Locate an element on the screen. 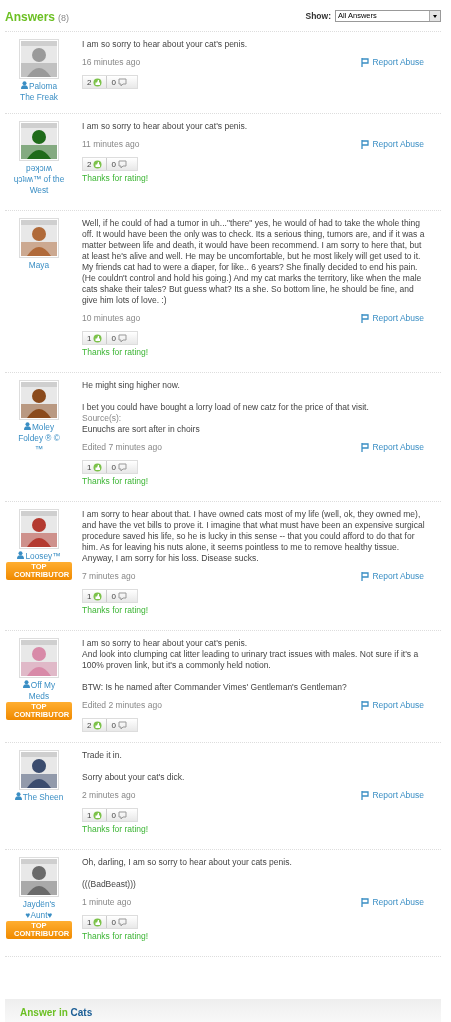 The height and width of the screenshot is (1022, 451). answer-time: 11 minutes ago is located at coordinates (111, 144).